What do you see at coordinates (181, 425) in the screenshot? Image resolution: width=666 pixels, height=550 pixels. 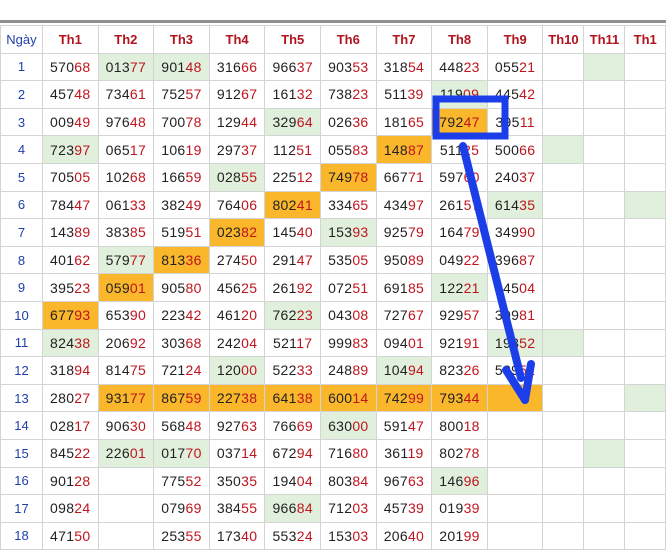 I see `result-cell: 56848` at bounding box center [181, 425].